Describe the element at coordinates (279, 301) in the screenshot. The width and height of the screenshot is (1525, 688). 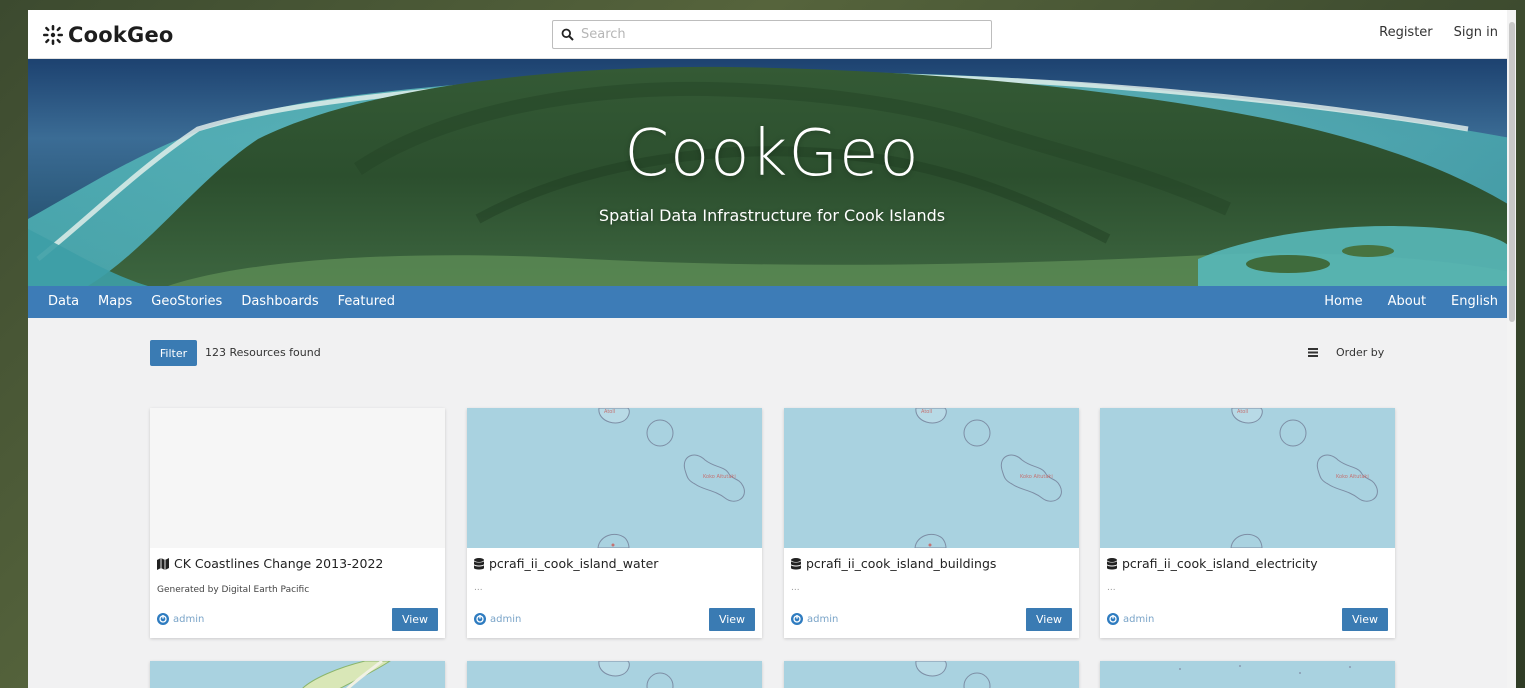
I see `nav-item-dashboards: Dashboards` at that location.